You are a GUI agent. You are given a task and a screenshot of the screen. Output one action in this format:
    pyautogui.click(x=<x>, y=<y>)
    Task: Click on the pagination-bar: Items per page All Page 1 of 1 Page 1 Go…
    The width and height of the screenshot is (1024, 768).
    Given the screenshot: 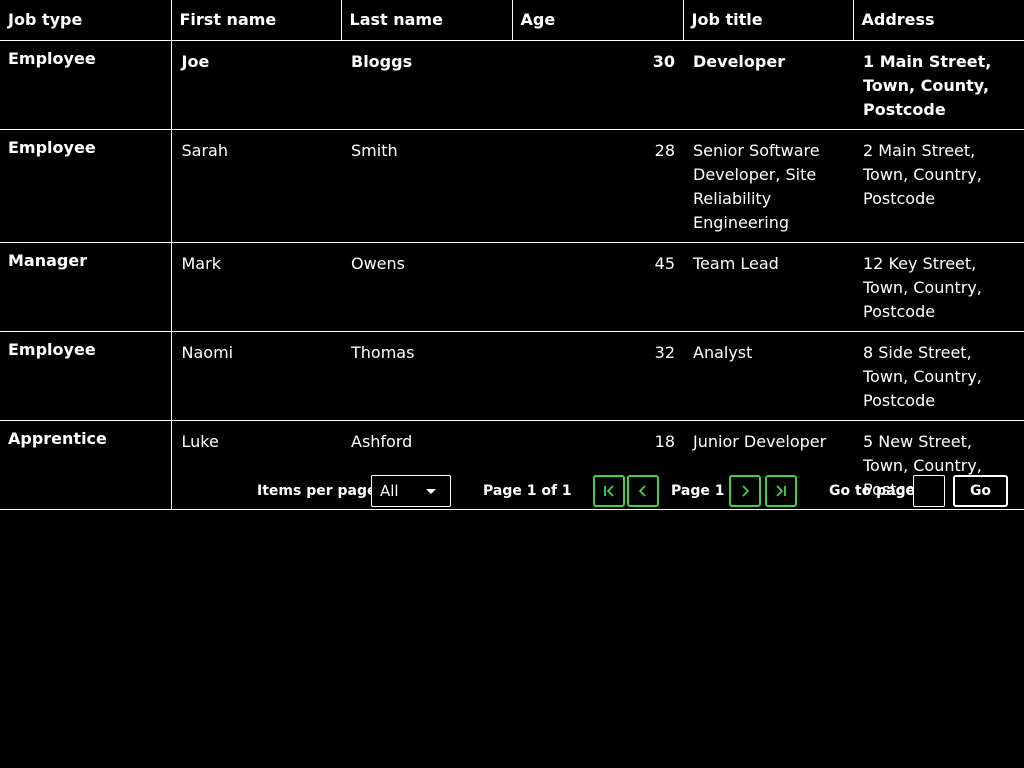 What is the action you would take?
    pyautogui.click(x=512, y=491)
    